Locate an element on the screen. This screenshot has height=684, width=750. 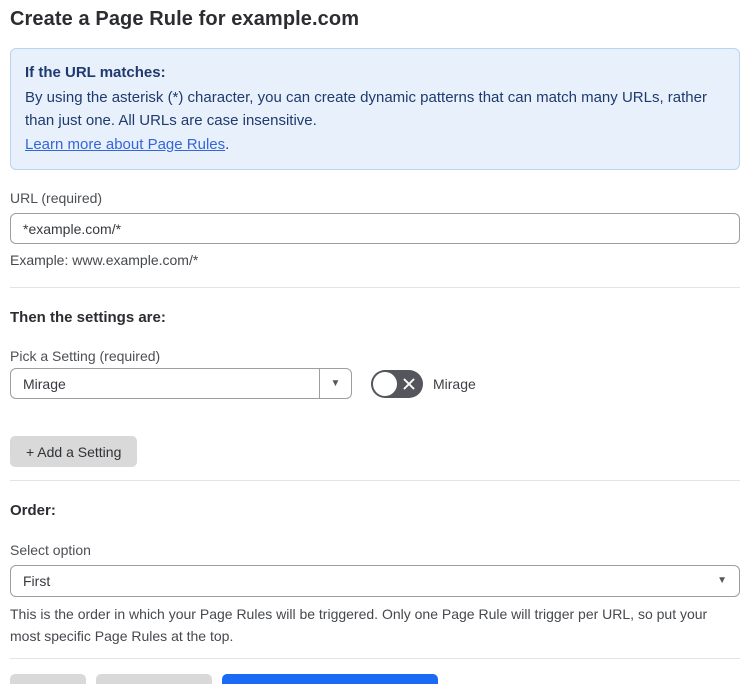
setting-row: Mirage ▼ Mirage is located at coordinates (375, 383).